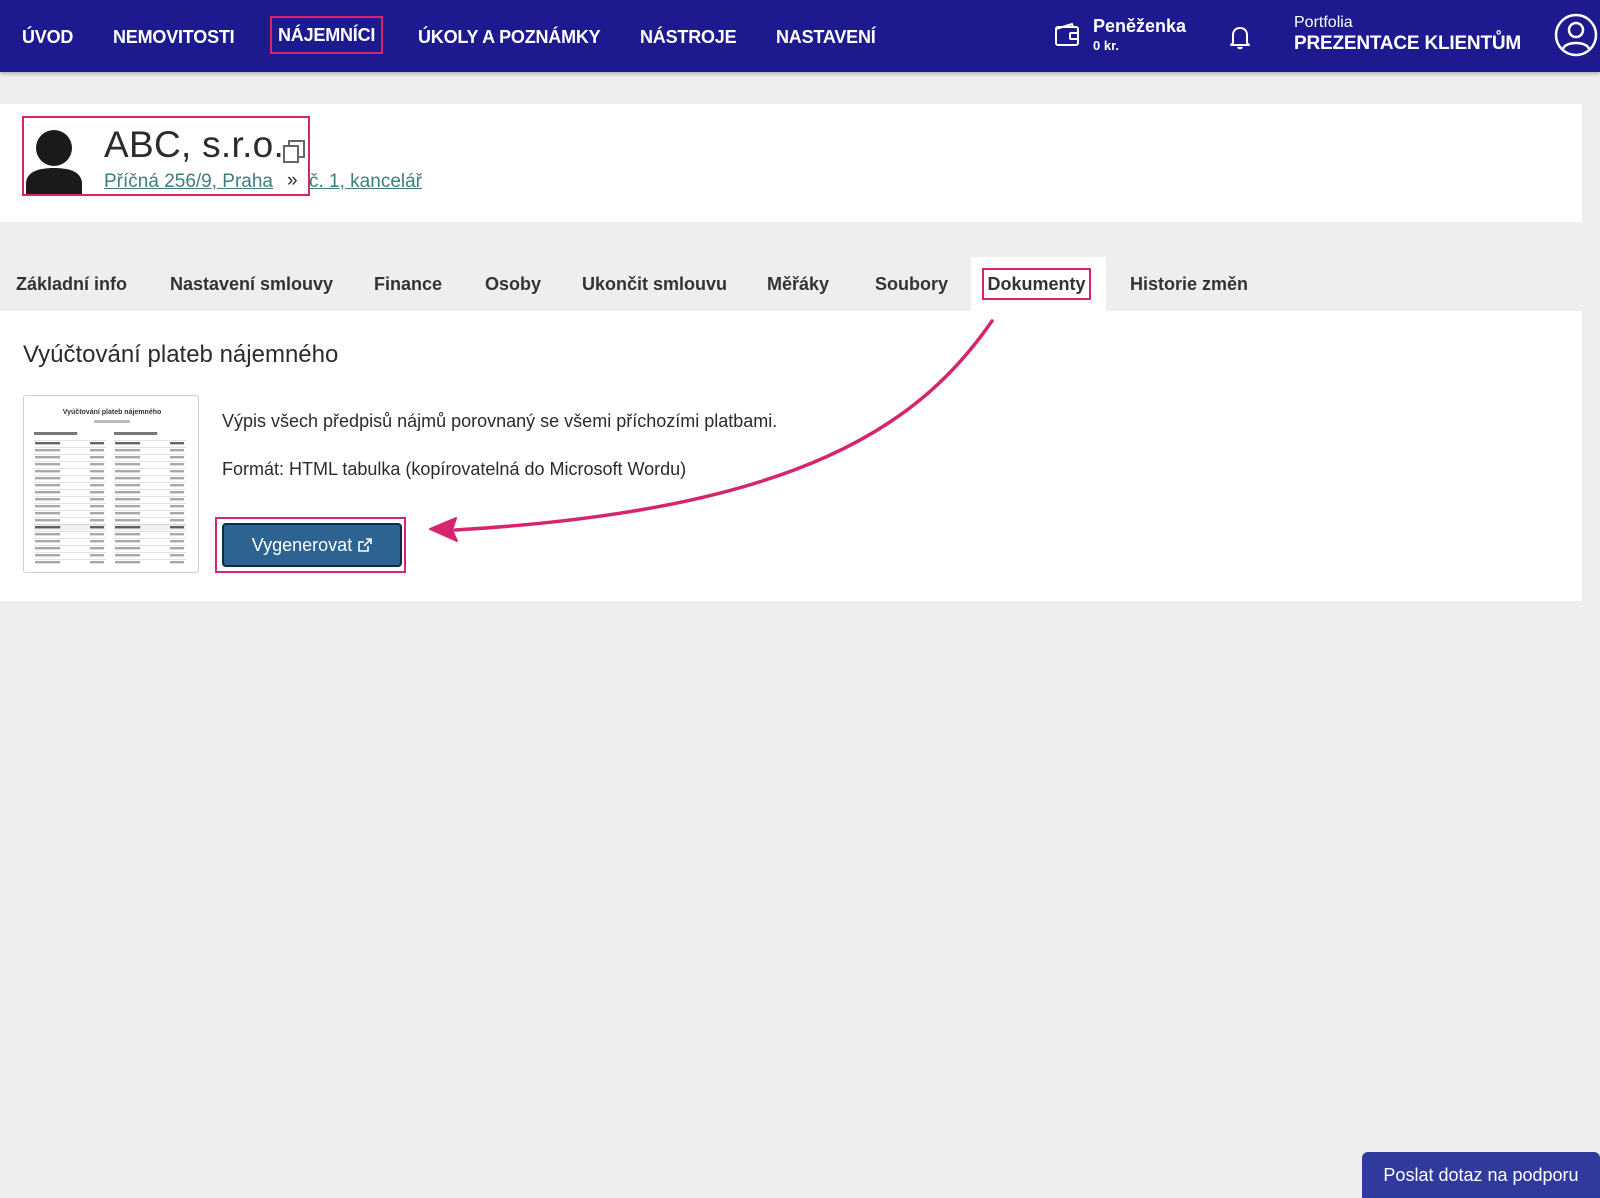 The width and height of the screenshot is (1600, 1198). I want to click on tab-osoby: Osoby, so click(513, 284).